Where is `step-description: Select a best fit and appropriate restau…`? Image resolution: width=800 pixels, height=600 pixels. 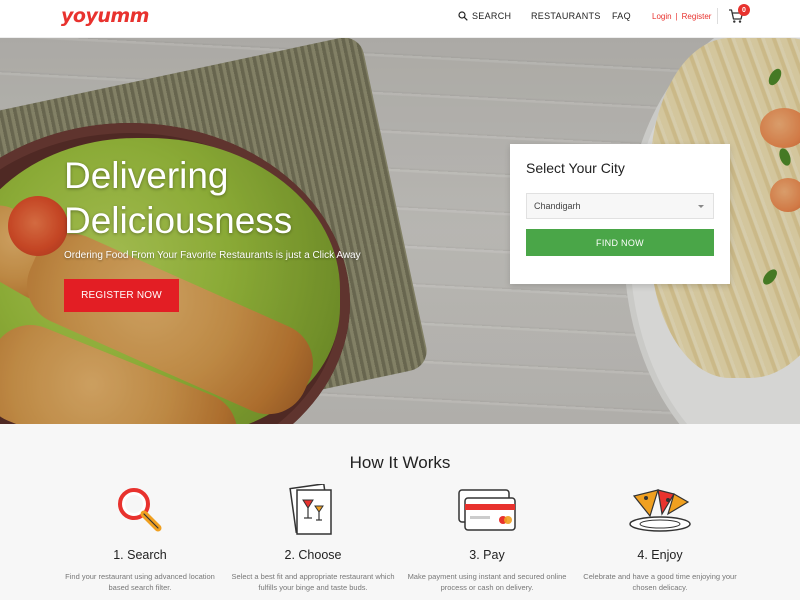
step-description: Select a best fit and appropriate restau… is located at coordinates (313, 582).